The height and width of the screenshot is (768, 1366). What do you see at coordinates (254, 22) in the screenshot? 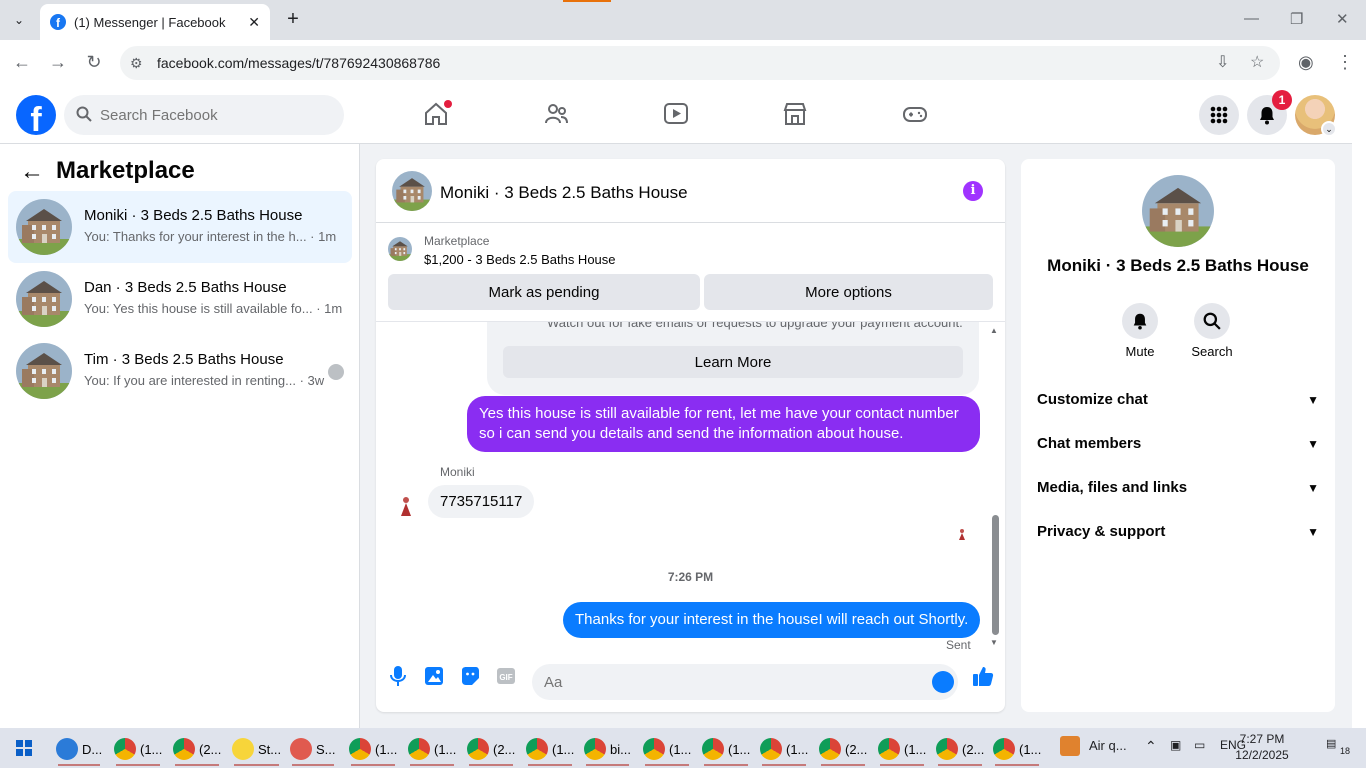
I see `close-tab-icon: ✕` at bounding box center [254, 22].